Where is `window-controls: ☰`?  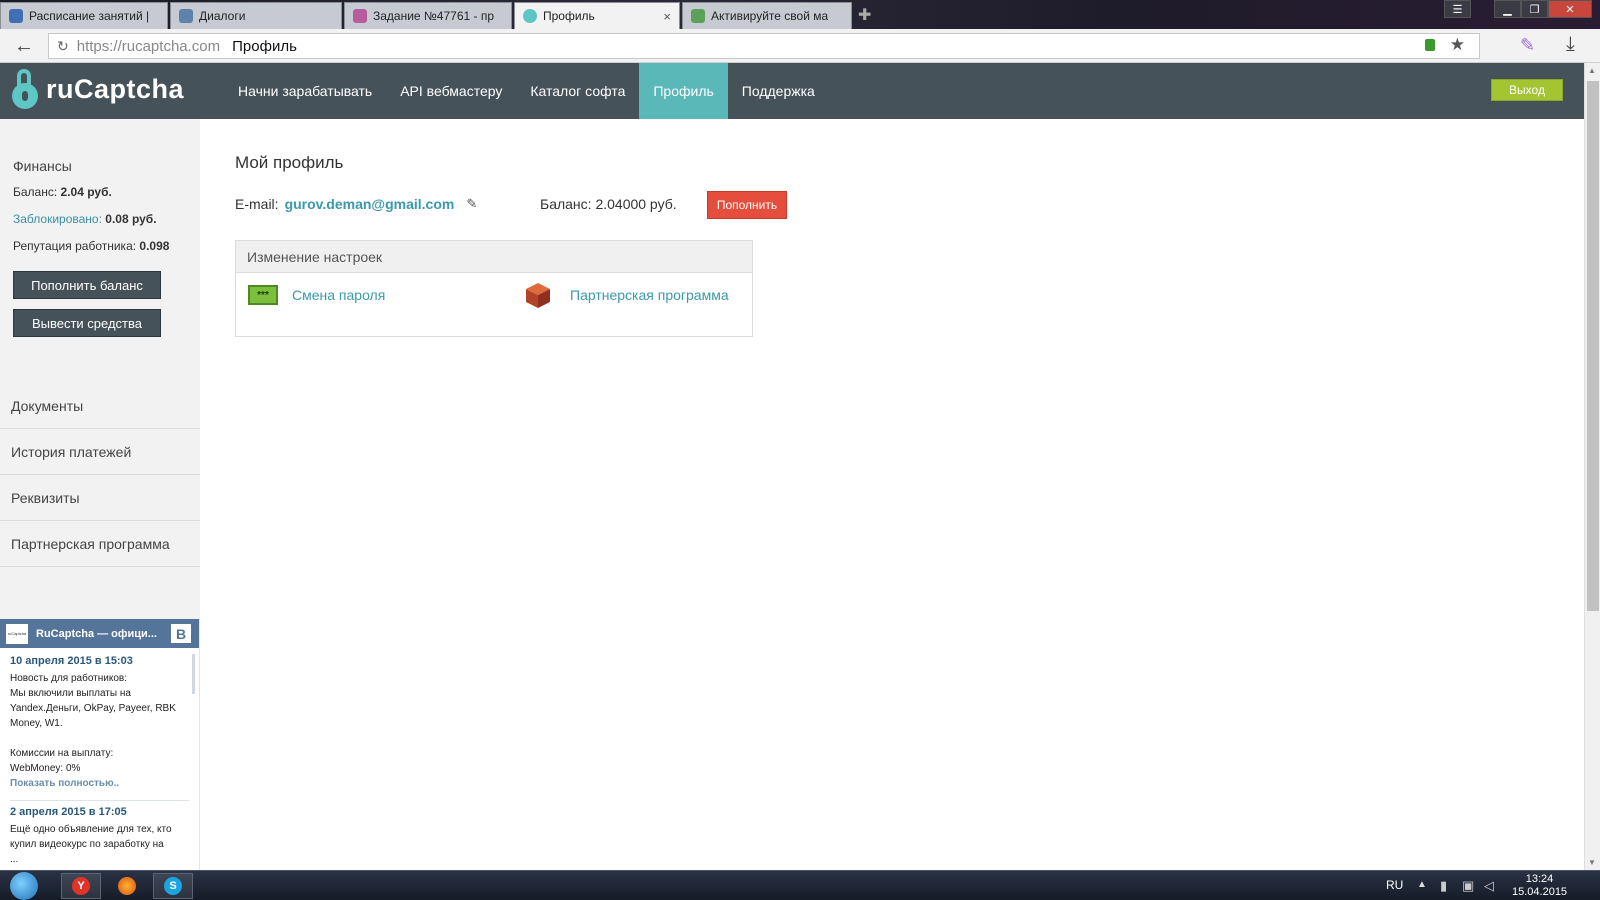 window-controls: ☰ is located at coordinates (1457, 9).